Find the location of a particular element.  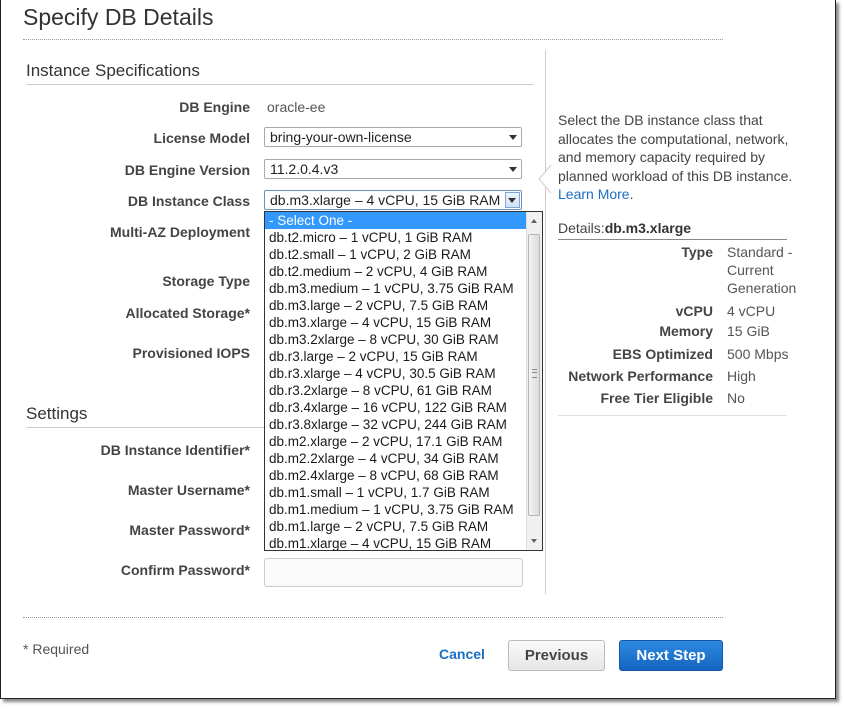

confirm-password-input is located at coordinates (393, 572).